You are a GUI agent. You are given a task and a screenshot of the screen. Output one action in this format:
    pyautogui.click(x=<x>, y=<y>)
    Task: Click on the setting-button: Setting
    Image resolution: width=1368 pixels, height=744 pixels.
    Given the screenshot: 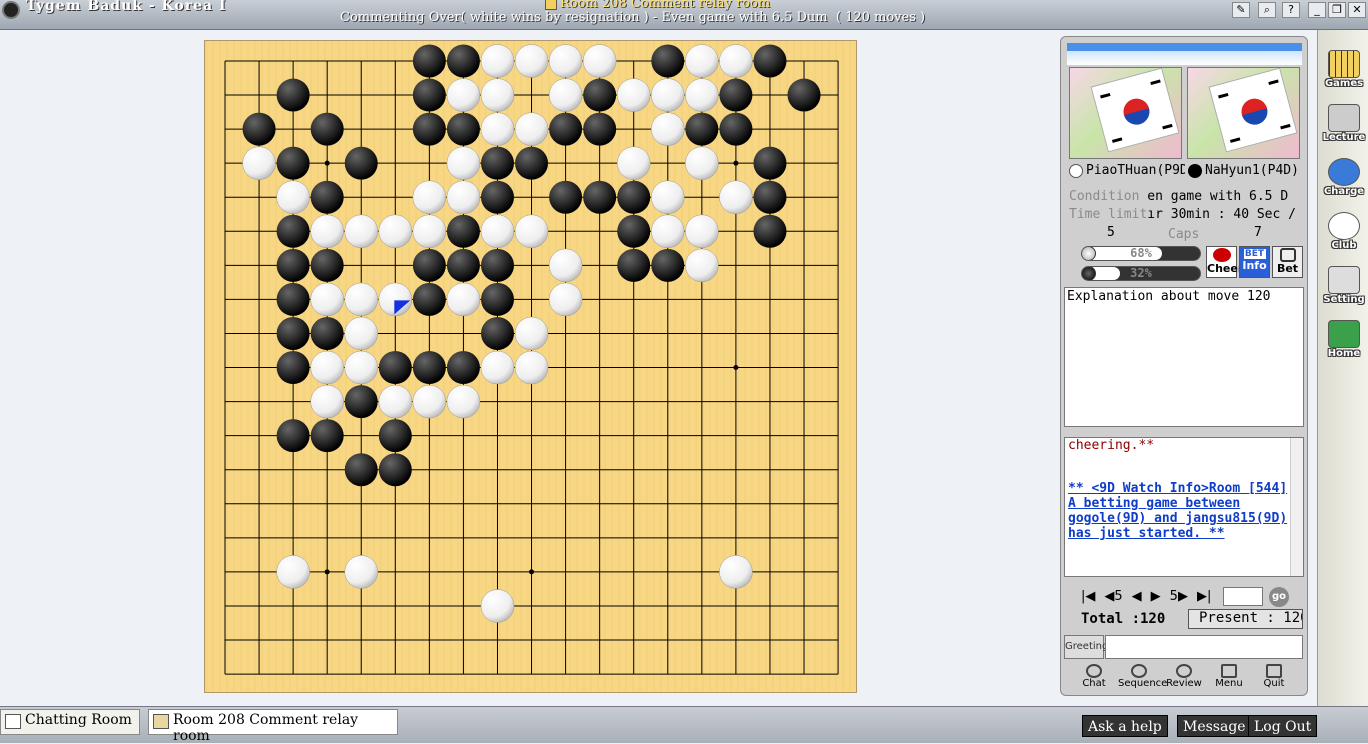 What is the action you would take?
    pyautogui.click(x=1344, y=284)
    